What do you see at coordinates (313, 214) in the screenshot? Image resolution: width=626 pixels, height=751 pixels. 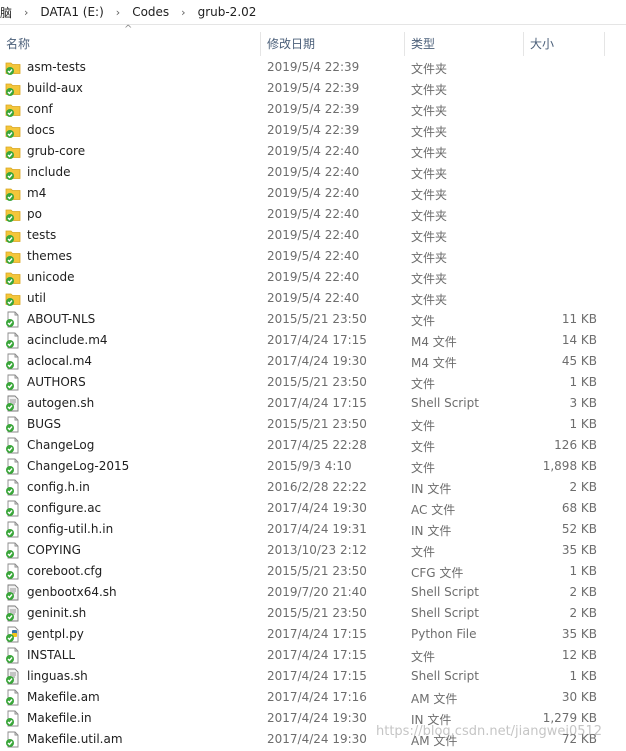 I see `file-row: po 2019/5/4 22:40 文件夹` at bounding box center [313, 214].